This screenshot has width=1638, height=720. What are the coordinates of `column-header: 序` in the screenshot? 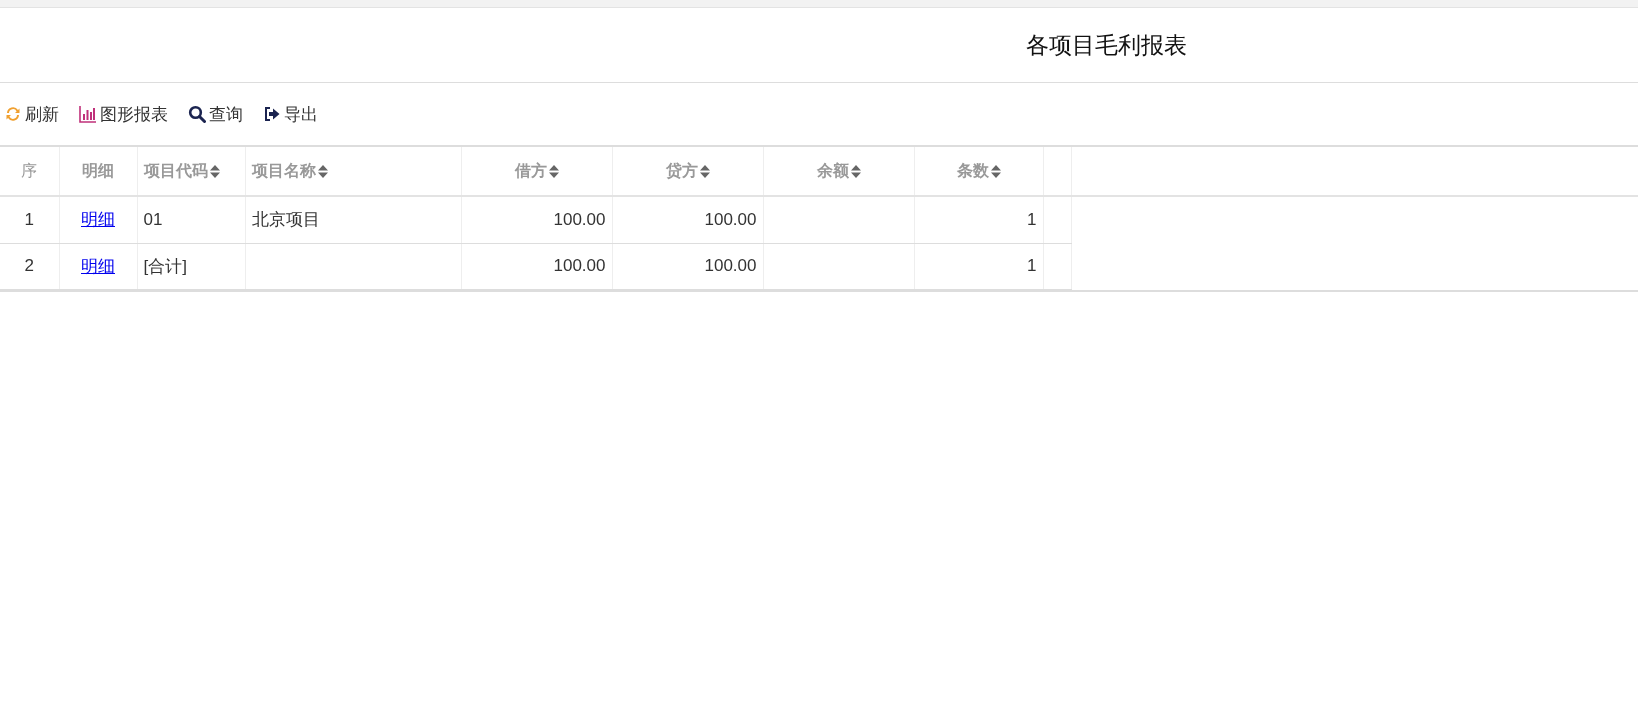 It's located at (29, 170).